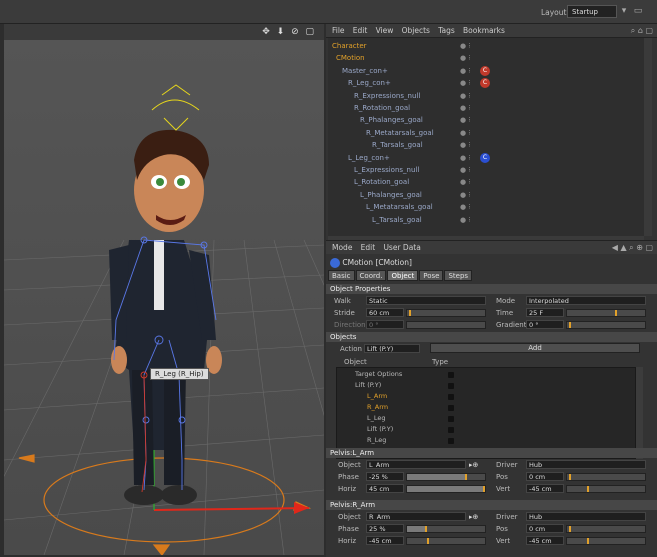  I want to click on pr-driver-select: Hub, so click(586, 516).